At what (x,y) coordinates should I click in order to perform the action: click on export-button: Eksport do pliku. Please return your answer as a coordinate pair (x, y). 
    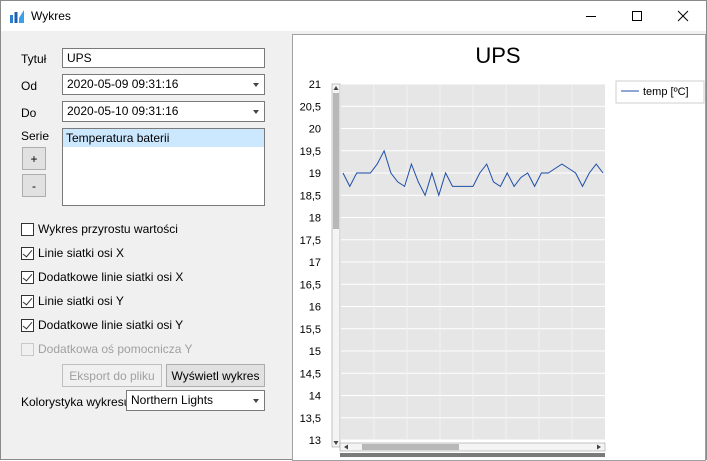
    Looking at the image, I should click on (112, 375).